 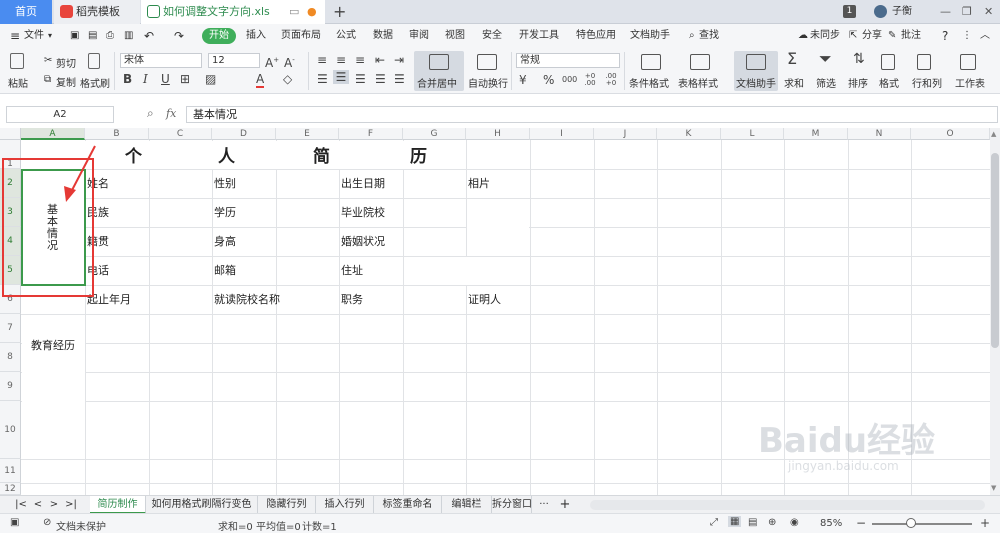 I want to click on number-format-select: 常规, so click(x=568, y=60).